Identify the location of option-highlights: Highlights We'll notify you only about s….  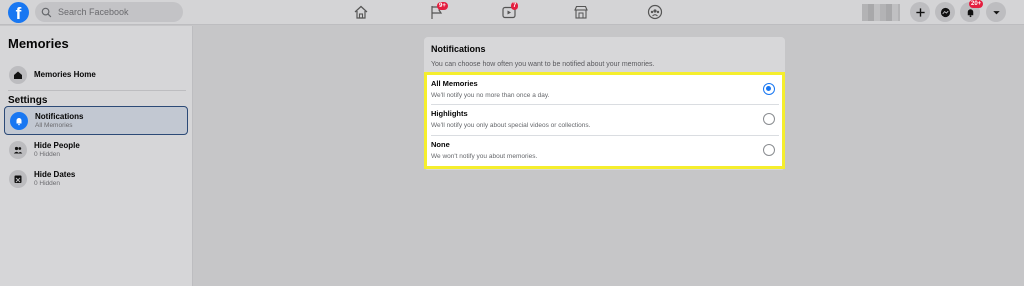
(605, 120).